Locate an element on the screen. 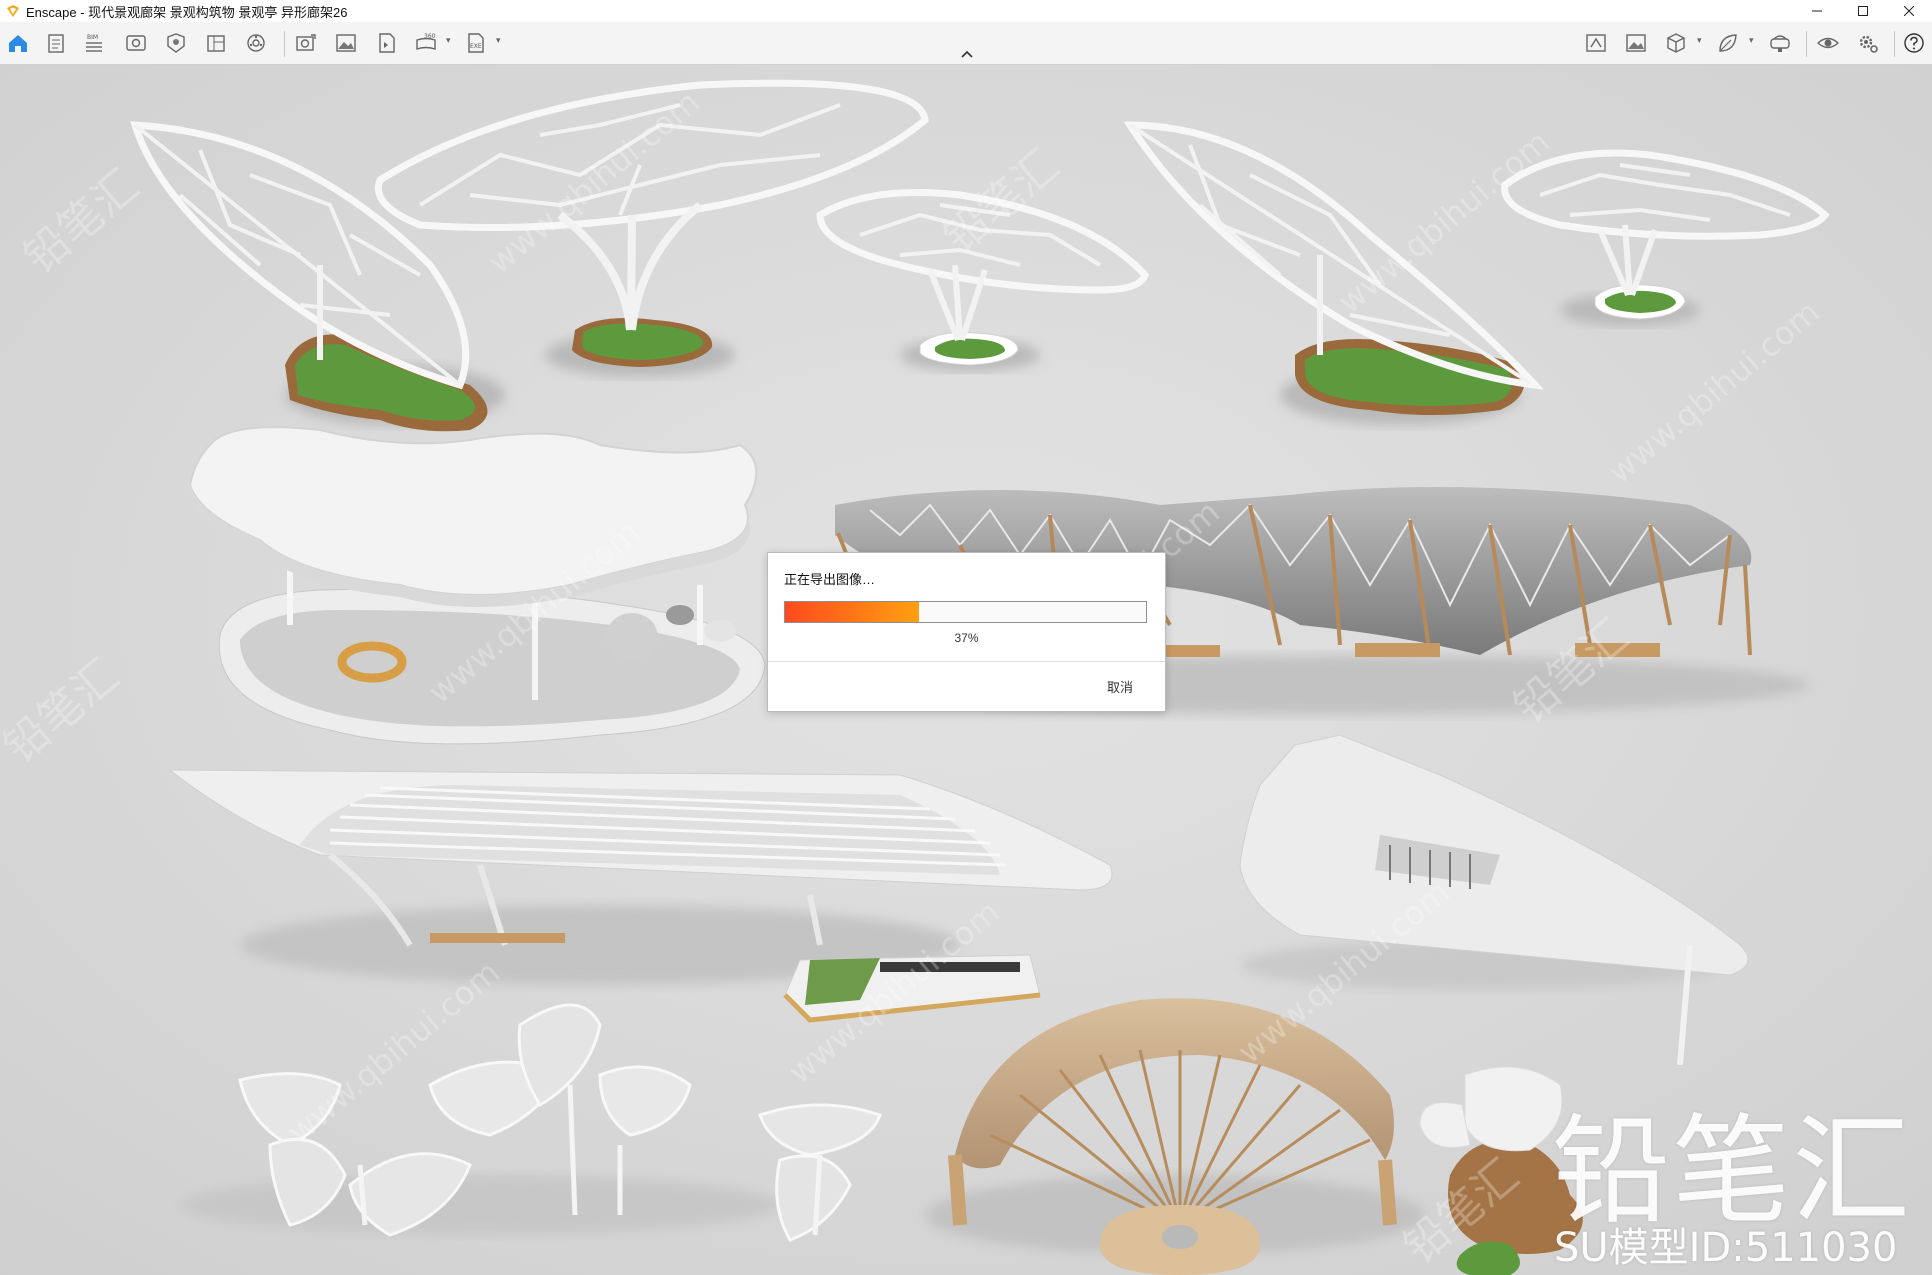 Image resolution: width=1932 pixels, height=1275 pixels. vr-icon is located at coordinates (1780, 43).